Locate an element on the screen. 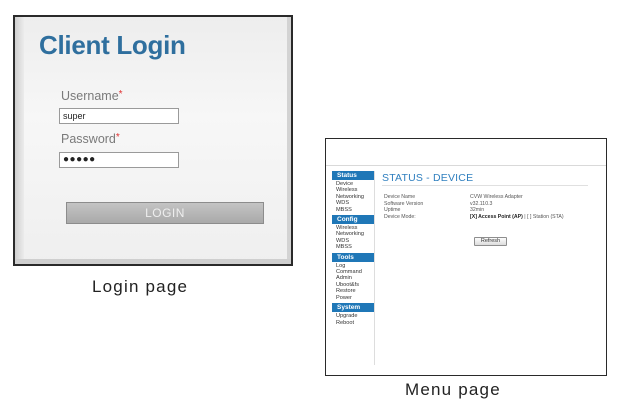 This screenshot has height=412, width=625. login-title: Client Login is located at coordinates (112, 45).